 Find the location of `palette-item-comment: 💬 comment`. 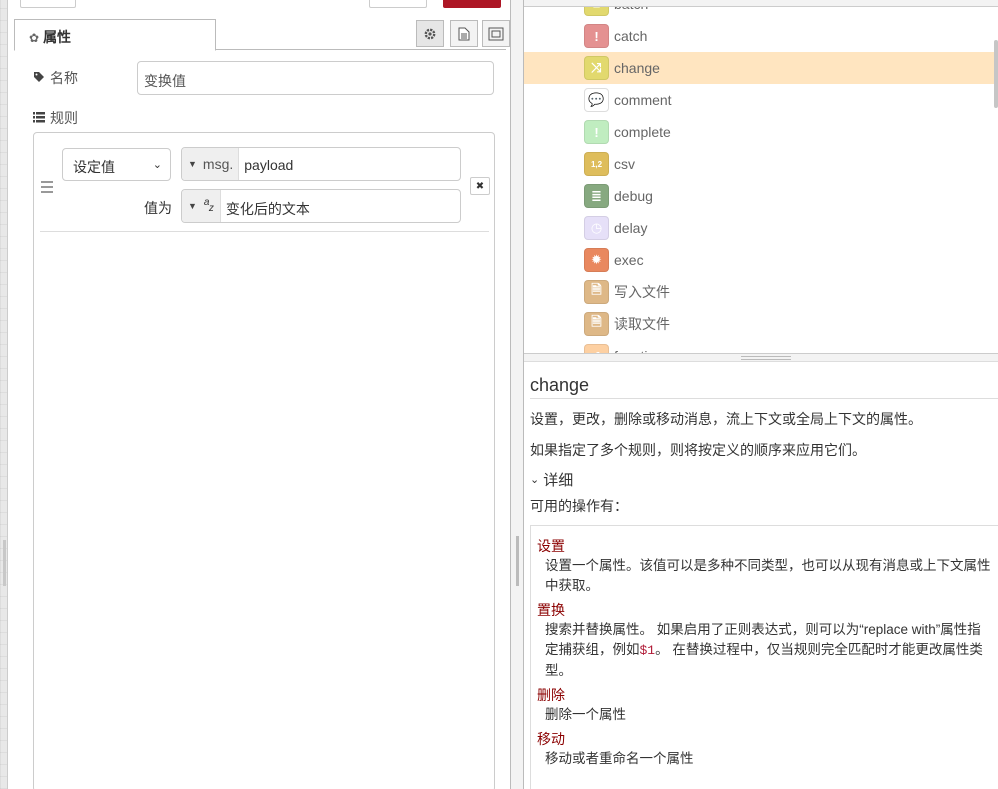

palette-item-comment: 💬 comment is located at coordinates (759, 100).